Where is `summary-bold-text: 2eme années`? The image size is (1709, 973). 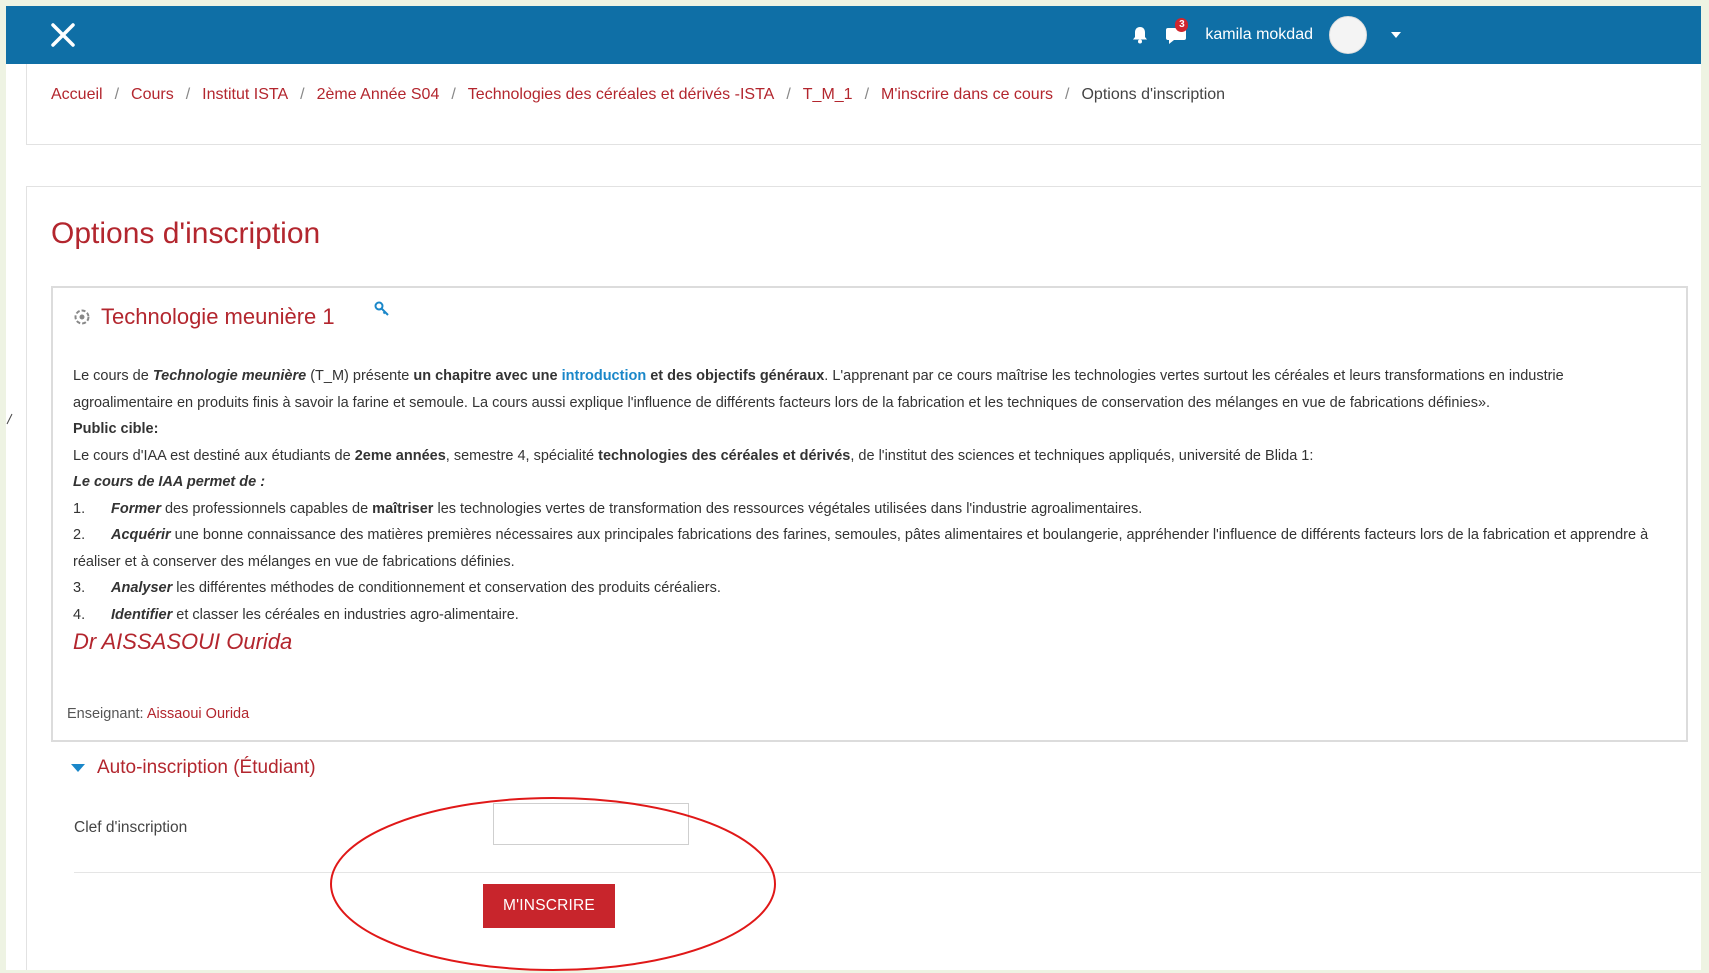 summary-bold-text: 2eme années is located at coordinates (400, 455).